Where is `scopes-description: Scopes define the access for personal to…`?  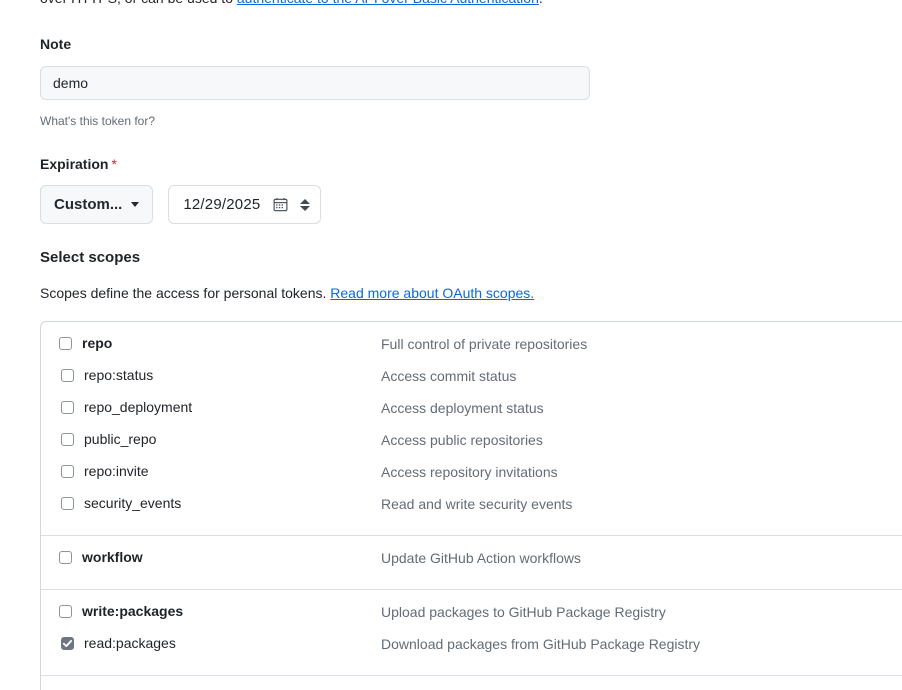 scopes-description: Scopes define the access for personal to… is located at coordinates (287, 293).